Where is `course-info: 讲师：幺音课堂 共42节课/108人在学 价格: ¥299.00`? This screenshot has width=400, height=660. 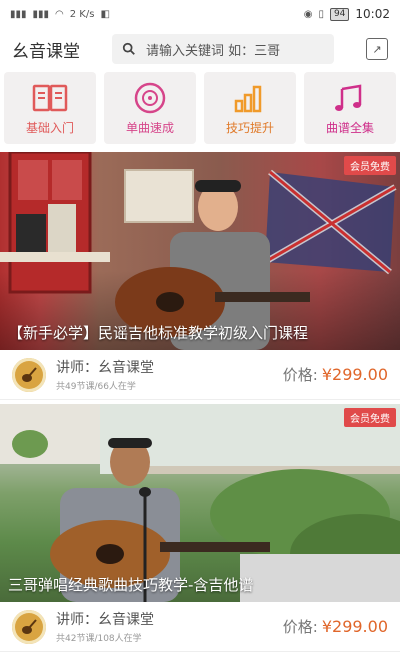 course-info: 讲师：幺音课堂 共42节课/108人在学 价格: ¥299.00 is located at coordinates (200, 627).